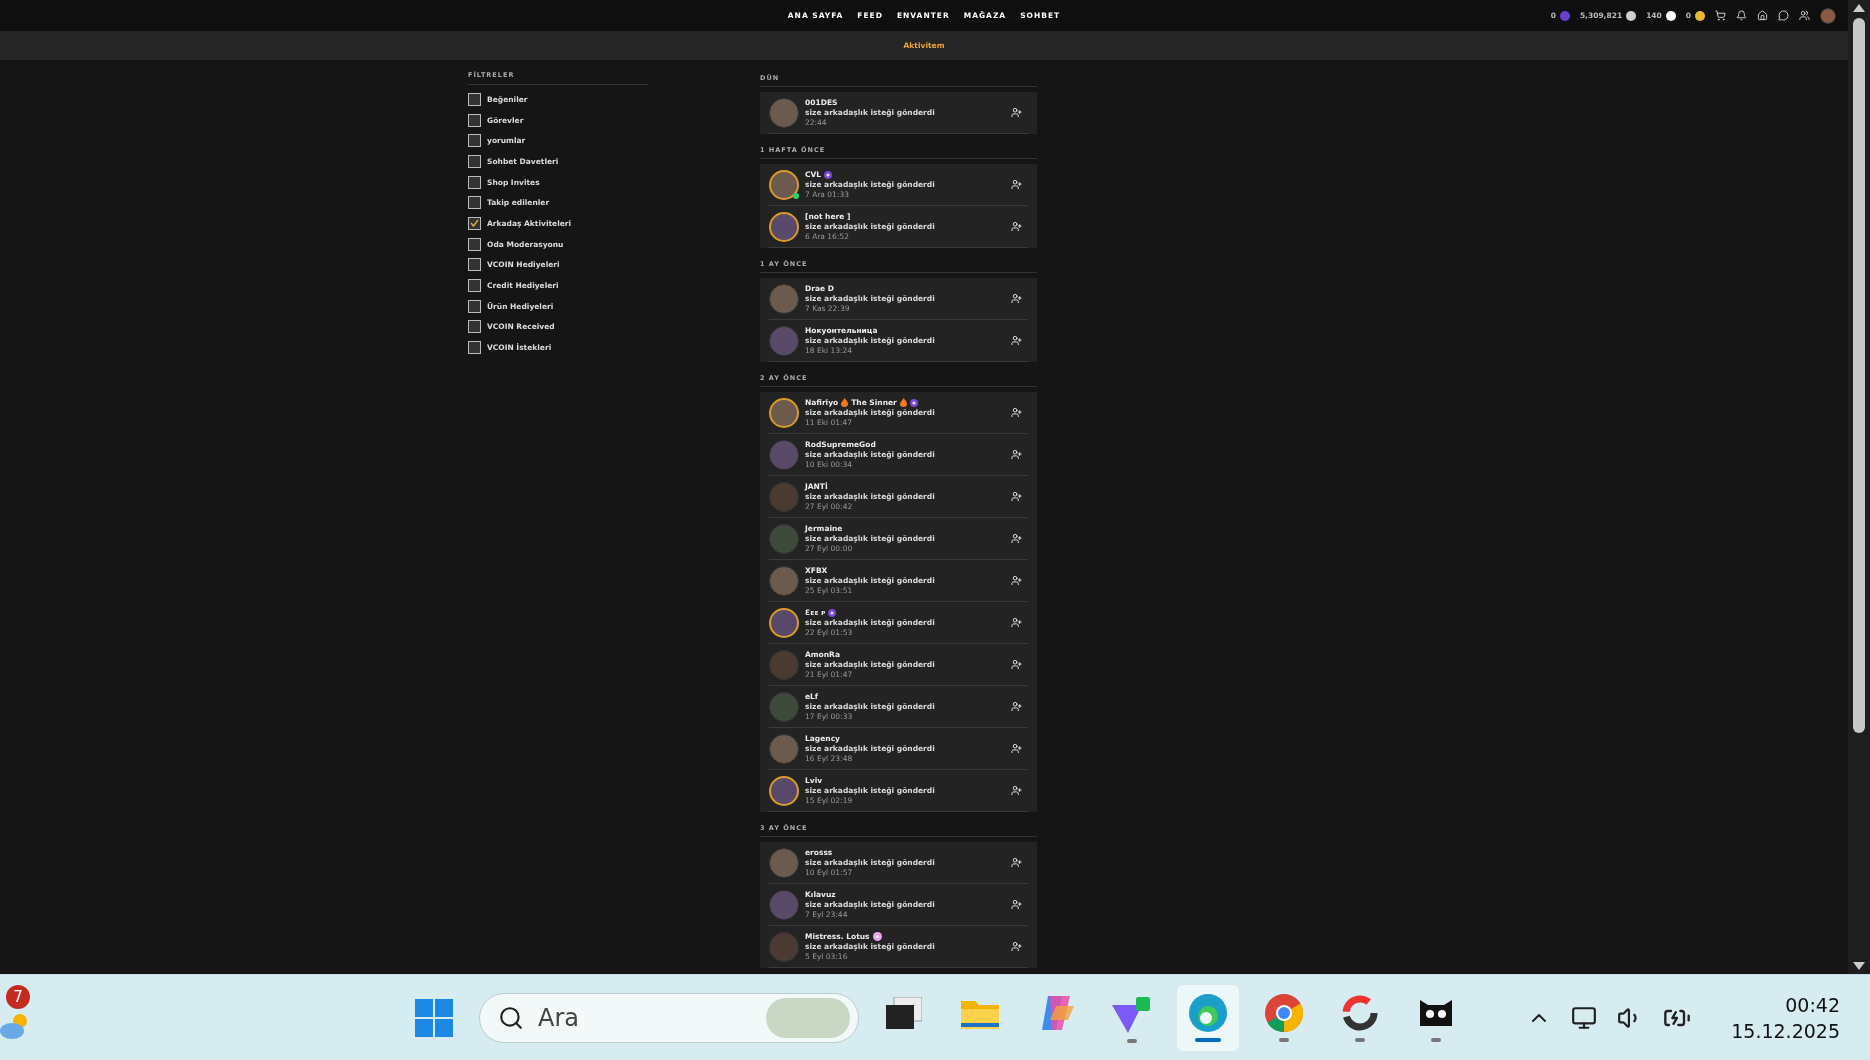  What do you see at coordinates (1859, 966) in the screenshot?
I see `scroll-down-icon` at bounding box center [1859, 966].